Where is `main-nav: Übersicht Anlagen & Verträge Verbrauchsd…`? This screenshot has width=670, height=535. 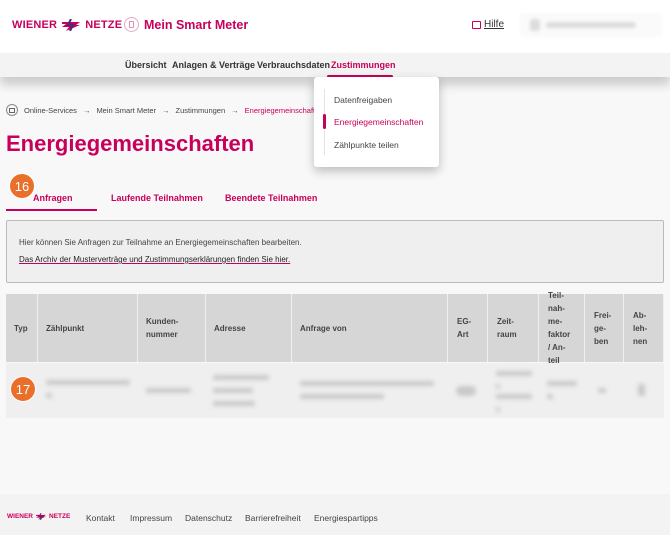
main-nav: Übersicht Anlagen & Verträge Verbrauchsd… is located at coordinates (335, 65).